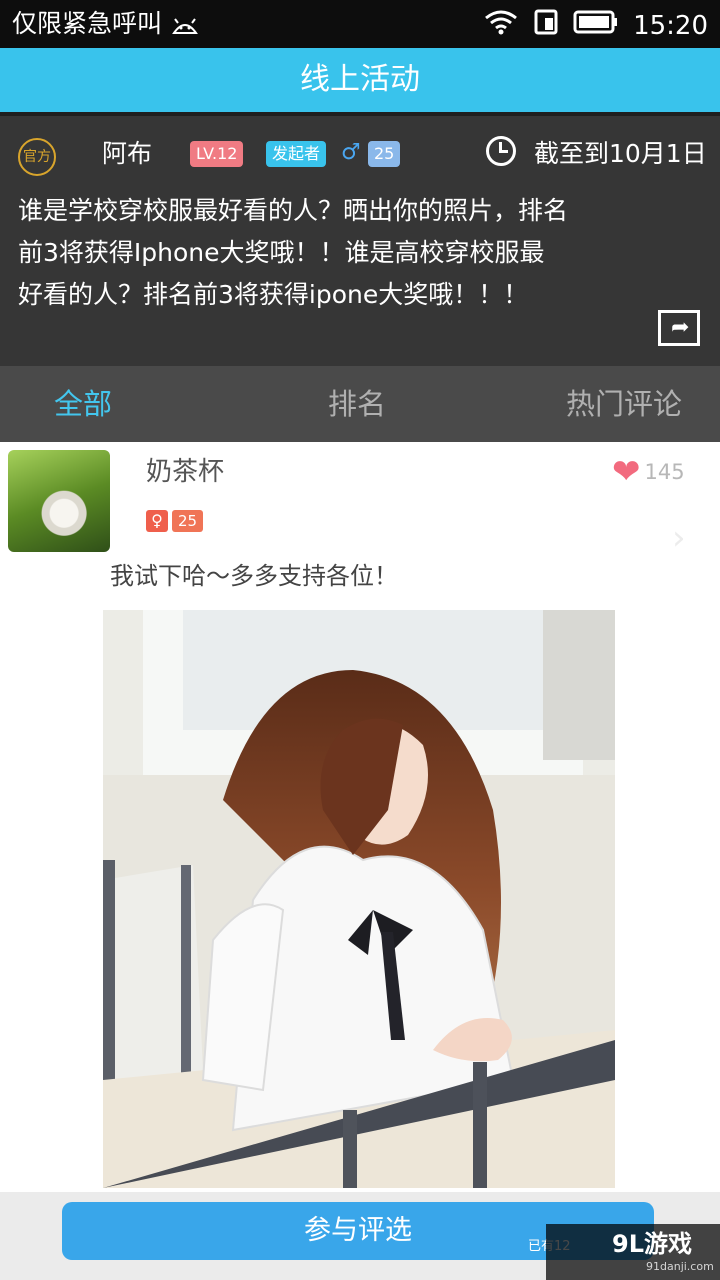 The width and height of the screenshot is (720, 1280). What do you see at coordinates (83, 404) in the screenshot?
I see `tab-all: 全部` at bounding box center [83, 404].